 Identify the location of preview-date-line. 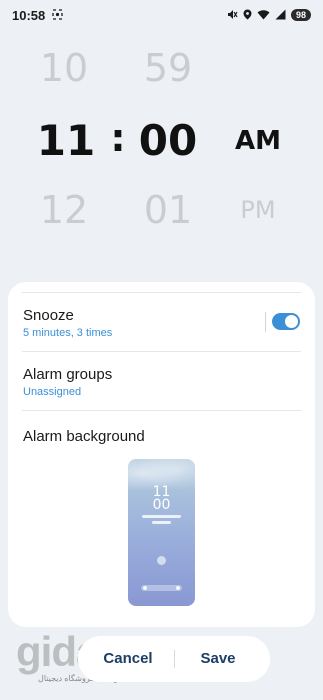
(161, 516).